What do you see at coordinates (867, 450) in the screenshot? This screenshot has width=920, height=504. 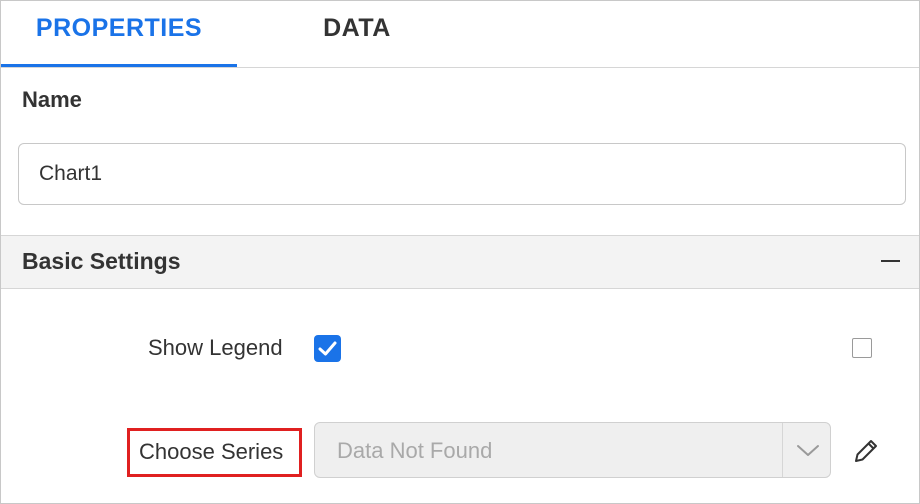 I see `pencil-edit-icon` at bounding box center [867, 450].